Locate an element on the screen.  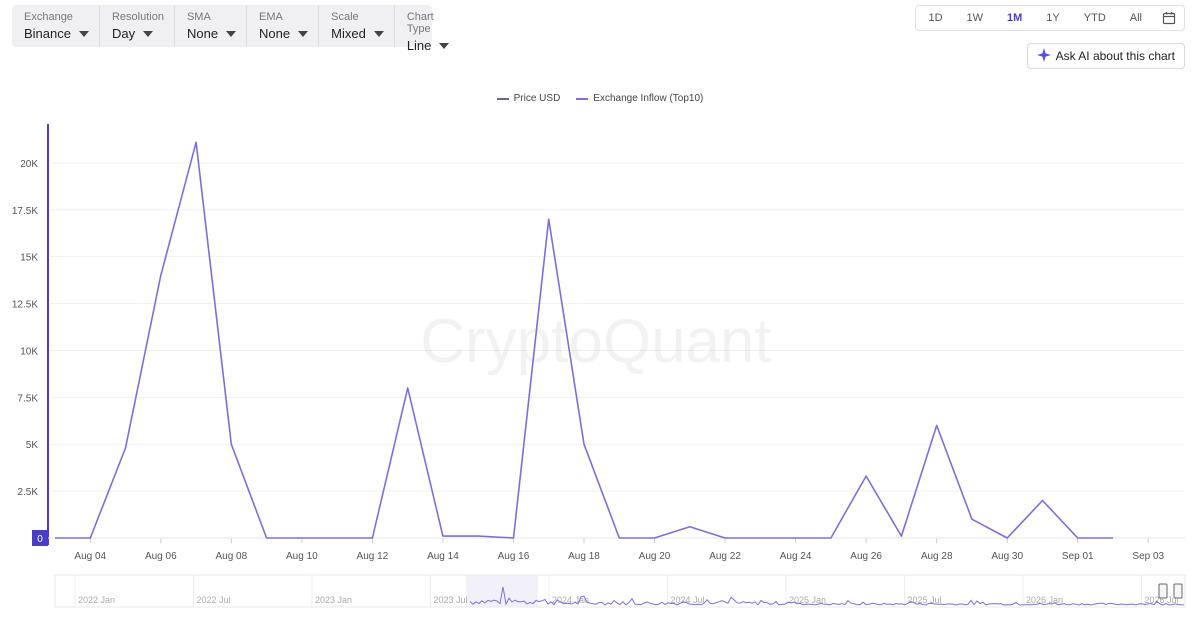
x-tick-label: Sep 03 is located at coordinates (1148, 556).